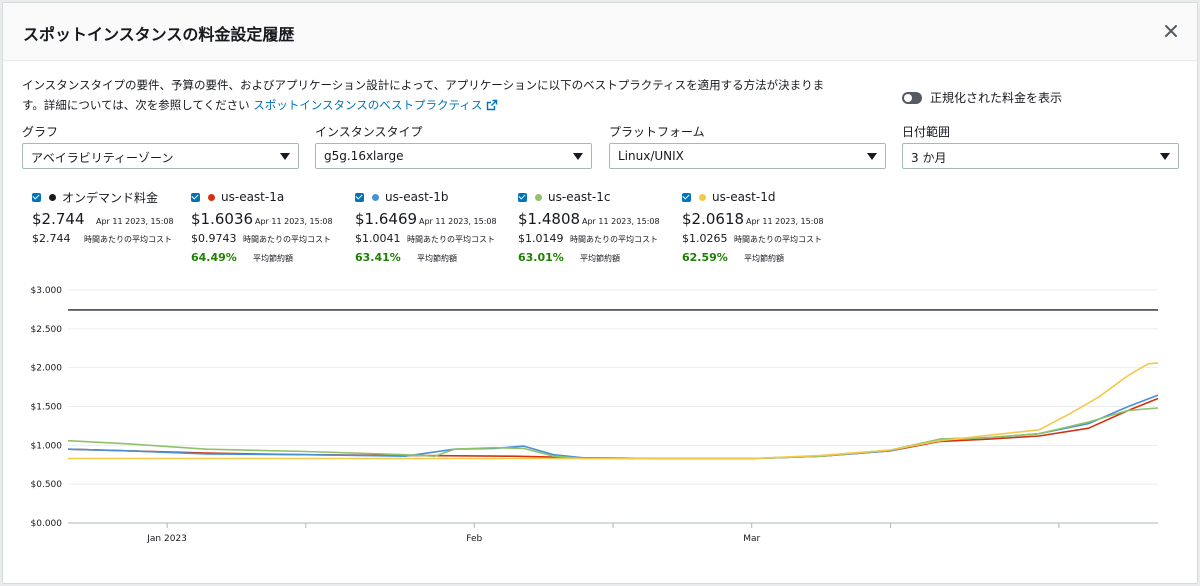 The width and height of the screenshot is (1200, 586). Describe the element at coordinates (47, 524) in the screenshot. I see `y-tick-label: $0.000` at that location.